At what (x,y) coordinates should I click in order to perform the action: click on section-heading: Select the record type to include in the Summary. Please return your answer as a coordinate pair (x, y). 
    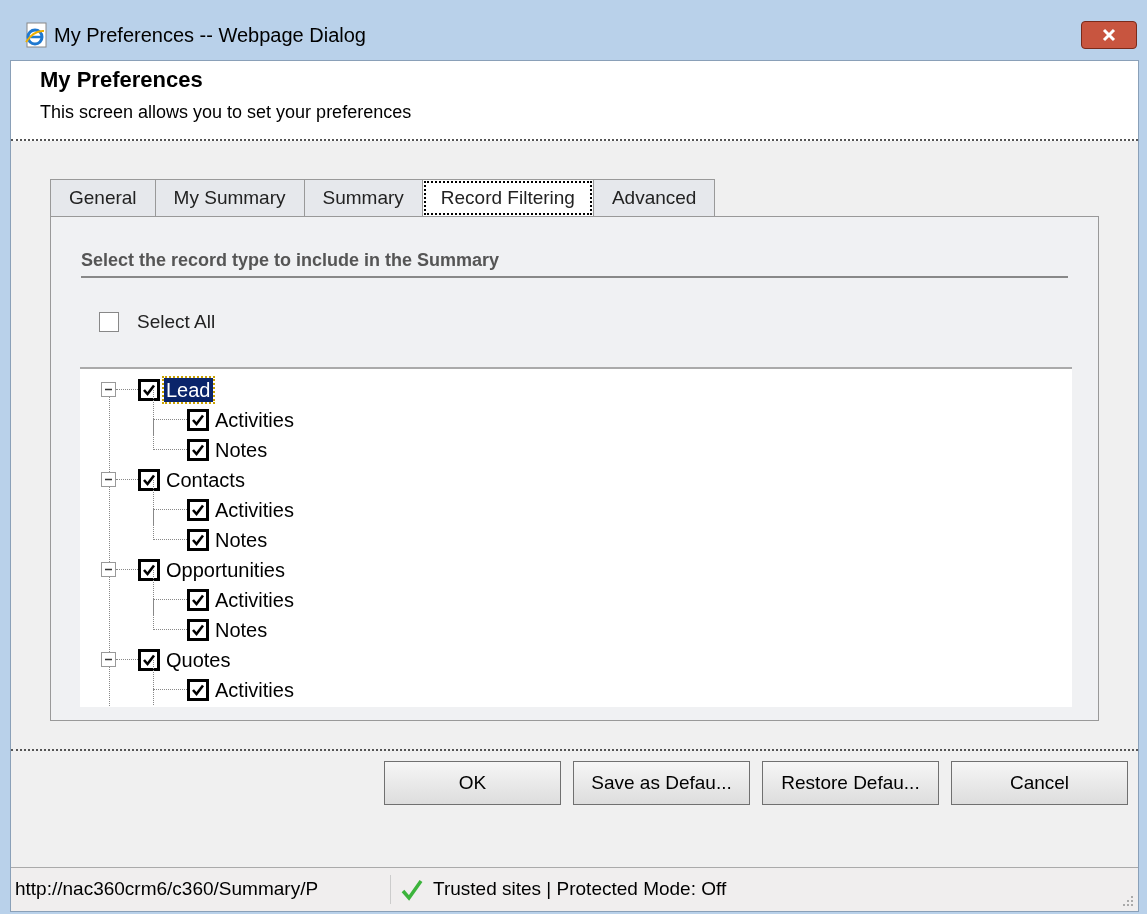
    Looking at the image, I should click on (574, 262).